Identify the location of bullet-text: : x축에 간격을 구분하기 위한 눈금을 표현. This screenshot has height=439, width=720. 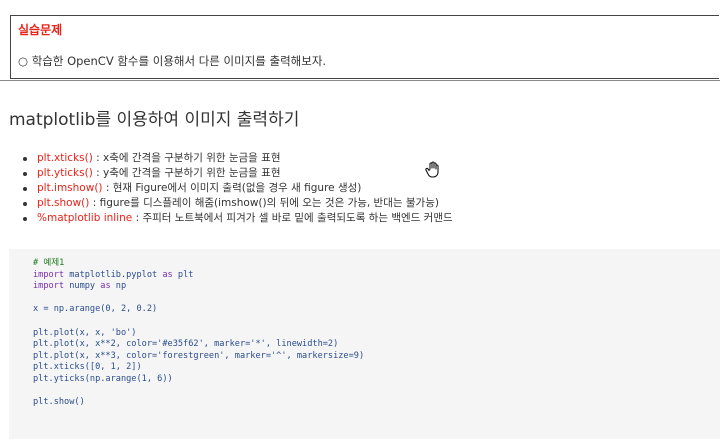
(186, 158).